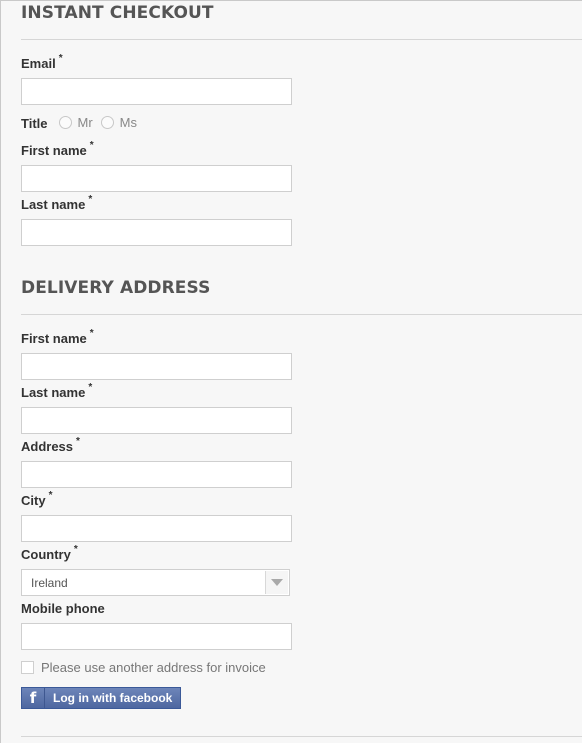 This screenshot has height=743, width=582. Describe the element at coordinates (156, 528) in the screenshot. I see `city-field` at that location.